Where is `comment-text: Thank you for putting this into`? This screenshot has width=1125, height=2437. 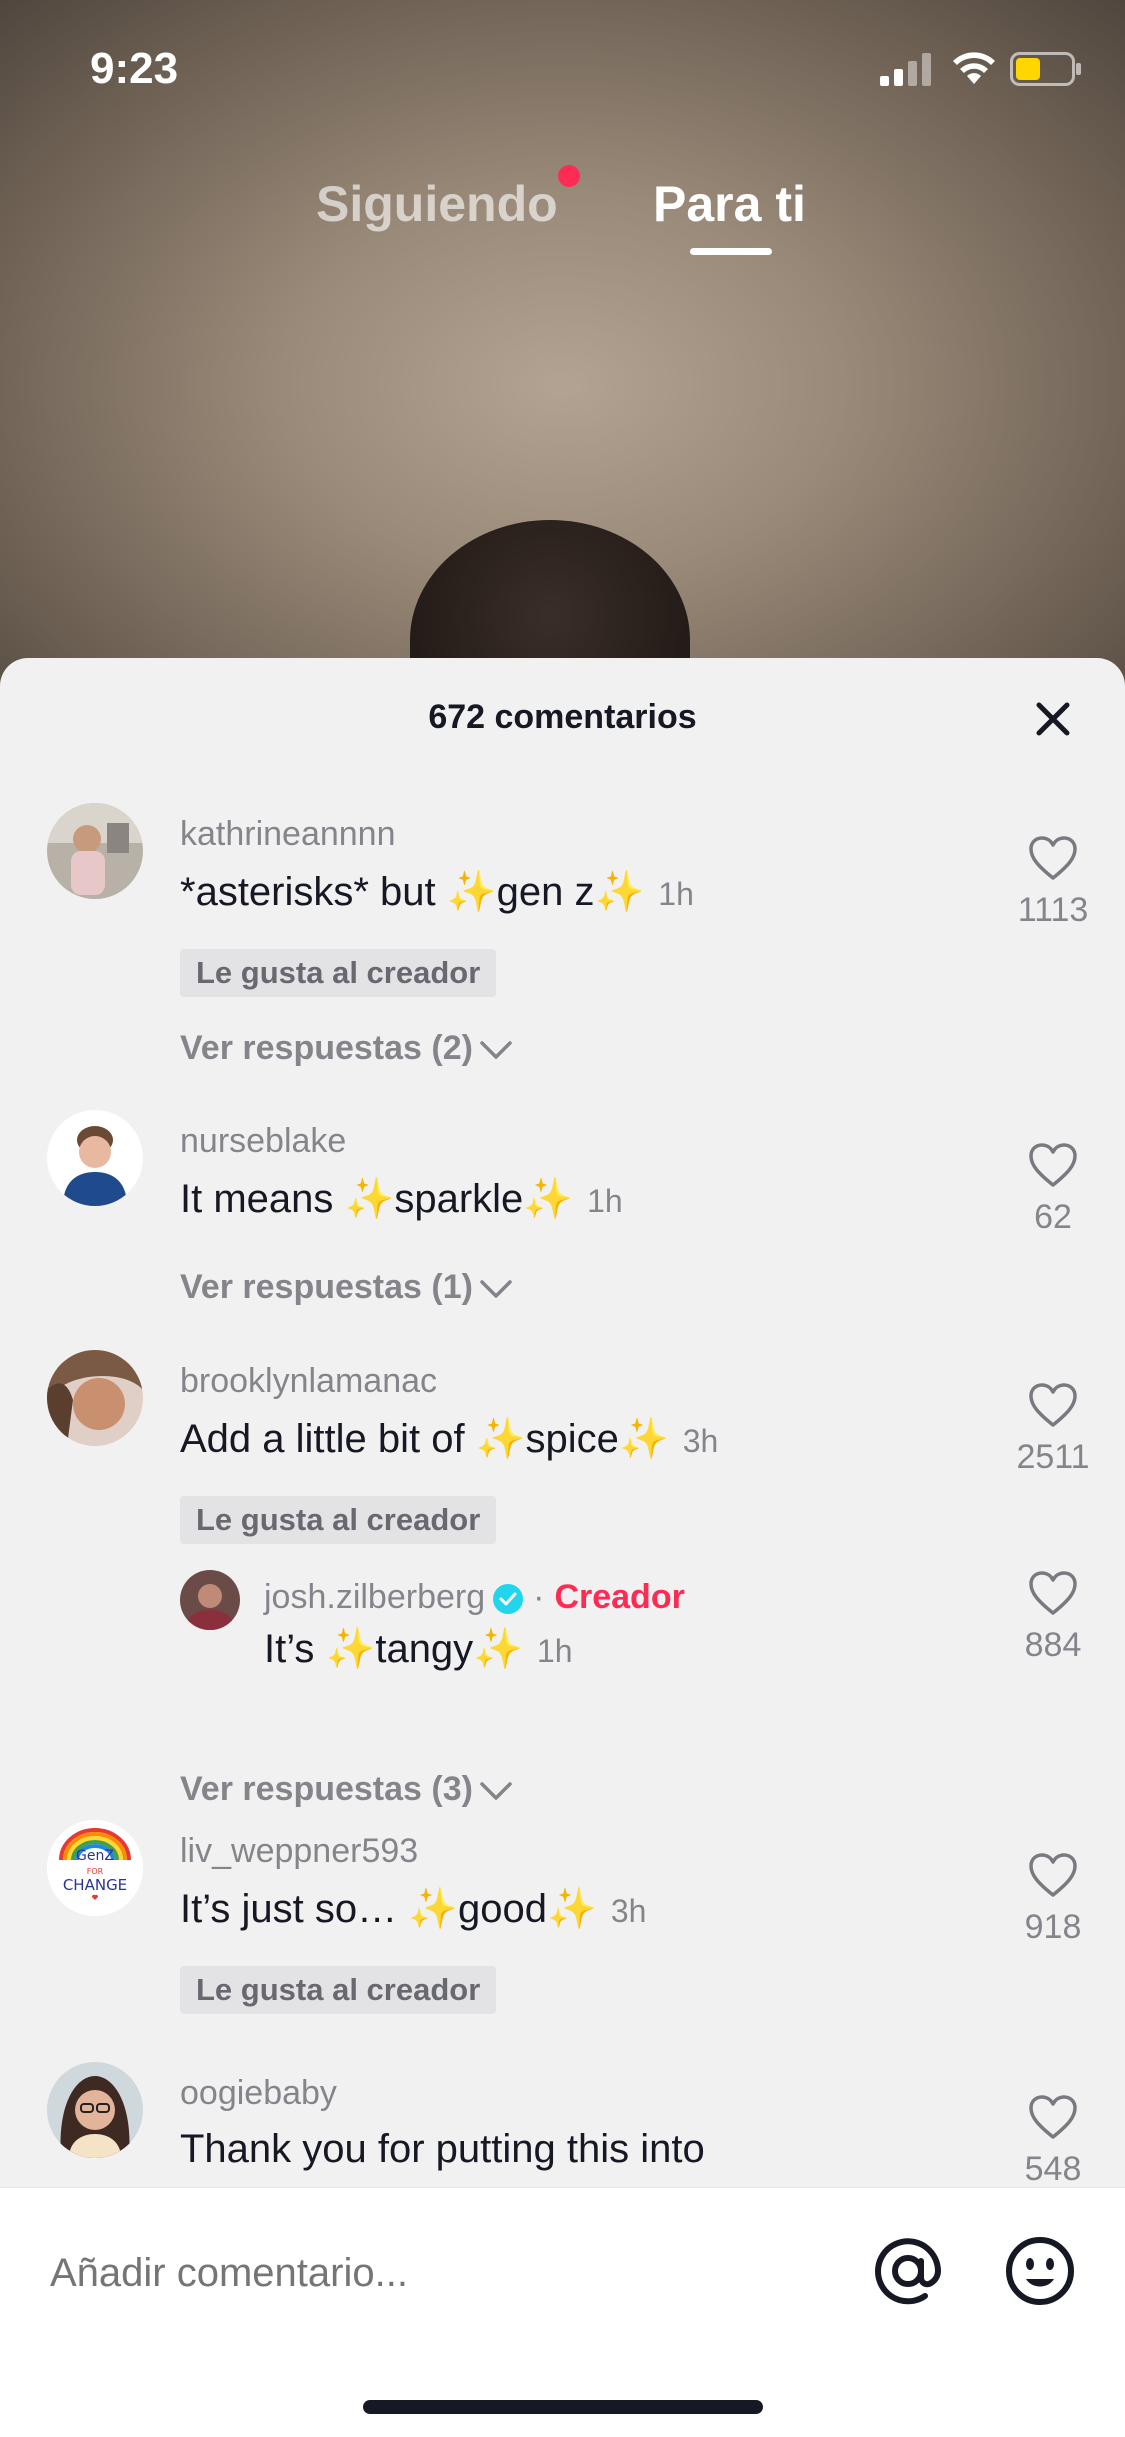
comment-text: Thank you for putting this into is located at coordinates (442, 2149).